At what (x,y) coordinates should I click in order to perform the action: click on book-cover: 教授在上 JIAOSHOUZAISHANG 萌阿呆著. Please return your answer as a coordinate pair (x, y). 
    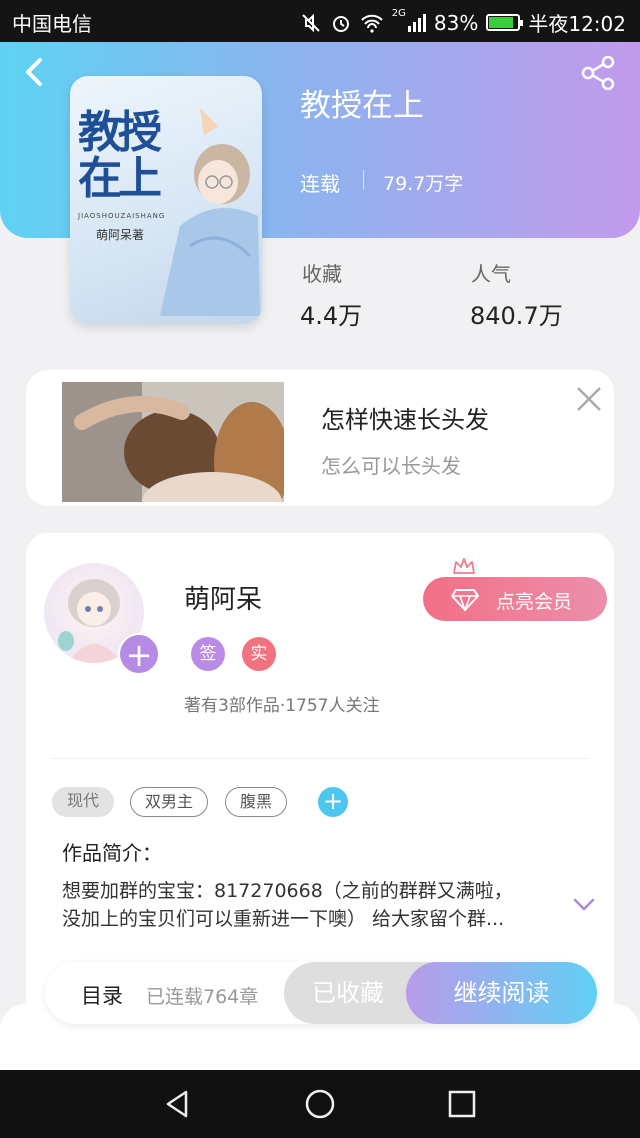
    Looking at the image, I should click on (166, 200).